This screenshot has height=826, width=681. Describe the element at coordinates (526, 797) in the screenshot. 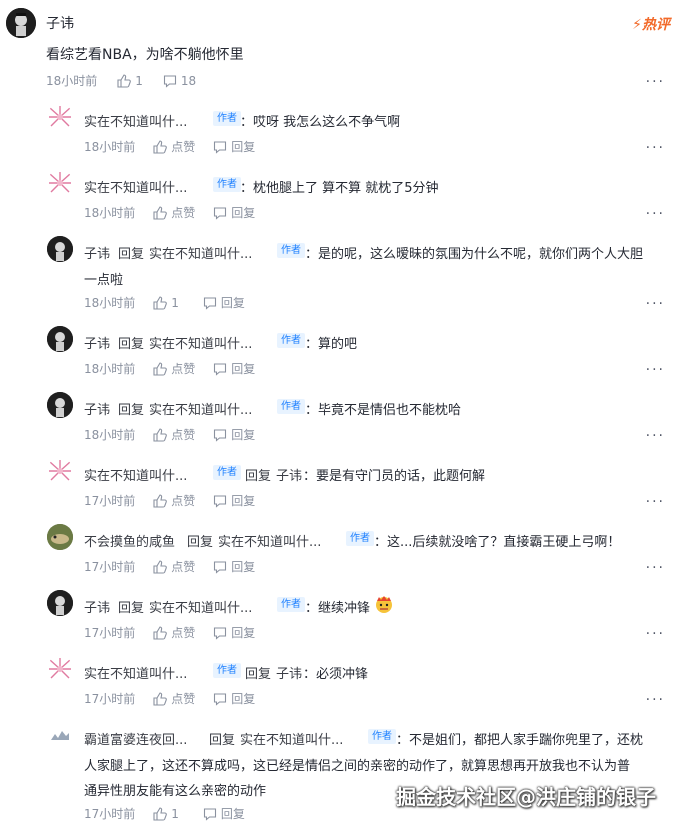

I see `watermark: 掘金技术社区@洪庄铺的银子` at that location.